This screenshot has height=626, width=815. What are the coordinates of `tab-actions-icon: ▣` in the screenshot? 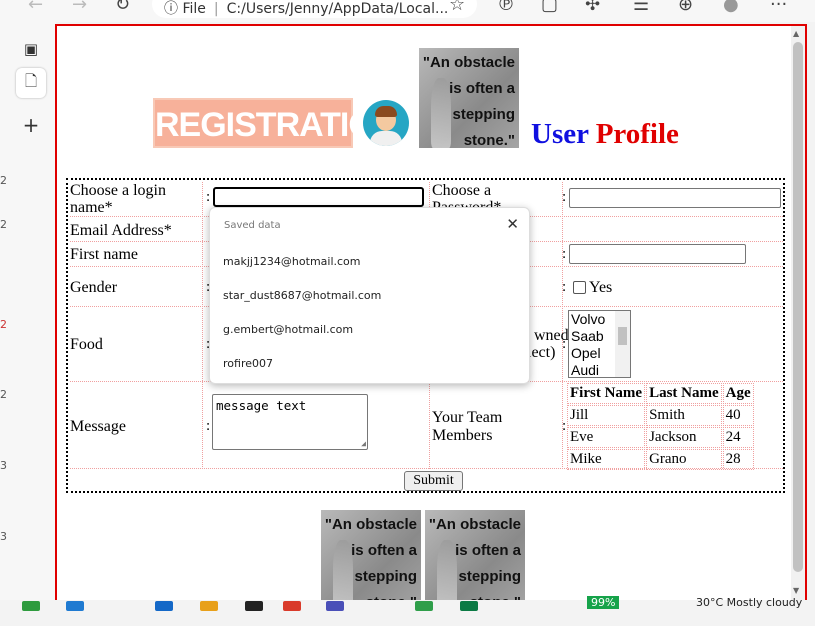 It's located at (31, 49).